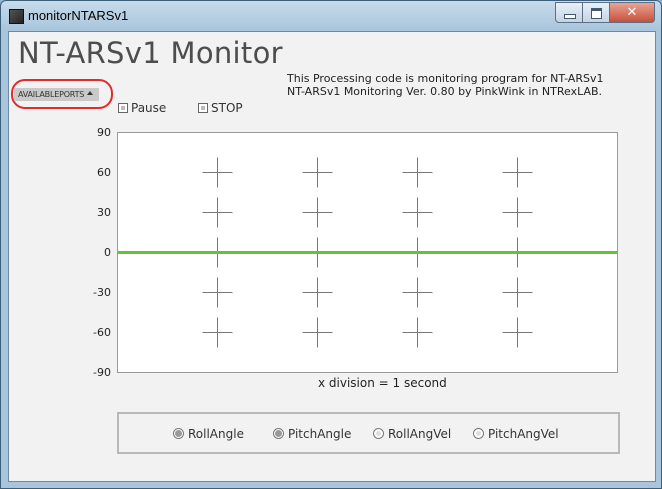 This screenshot has width=662, height=489. Describe the element at coordinates (227, 108) in the screenshot. I see `stop-label: STOP` at that location.